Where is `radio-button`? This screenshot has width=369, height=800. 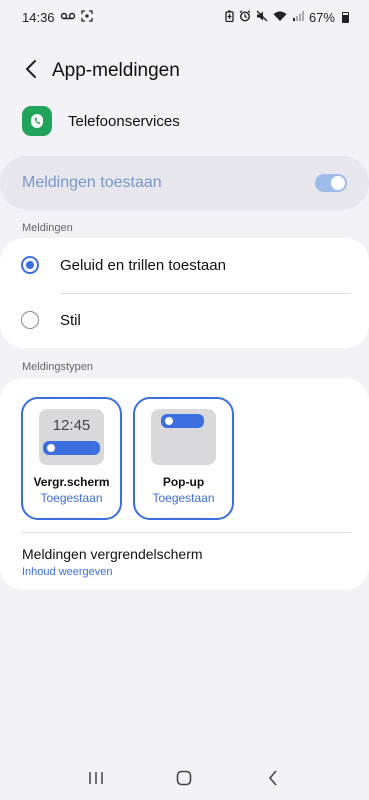
radio-button is located at coordinates (30, 320).